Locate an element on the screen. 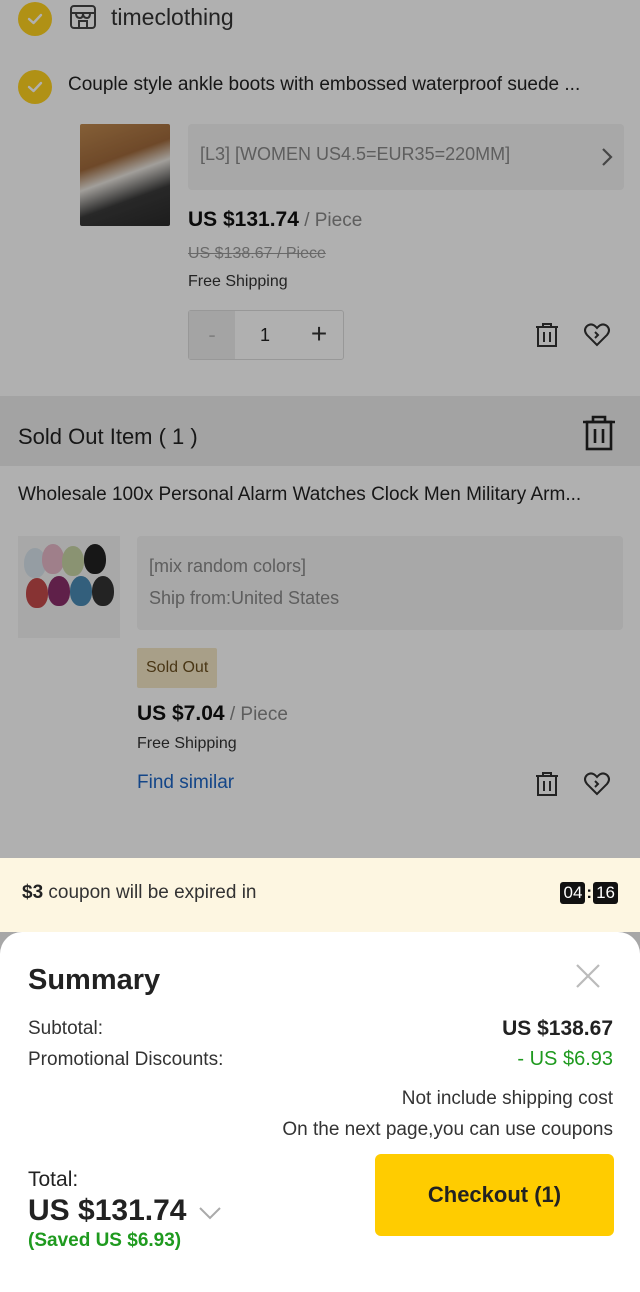  shipping-note: Not include shipping cost is located at coordinates (507, 1098).